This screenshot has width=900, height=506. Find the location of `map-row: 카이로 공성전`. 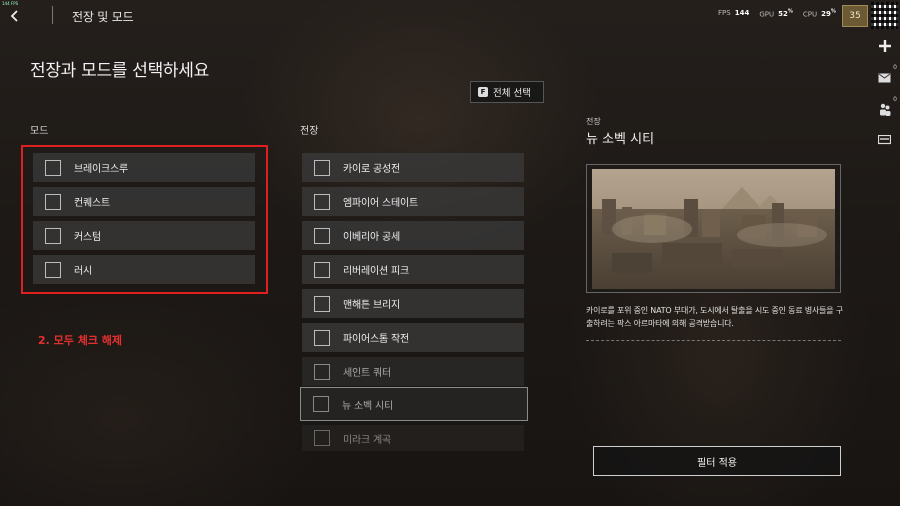

map-row: 카이로 공성전 is located at coordinates (413, 167).